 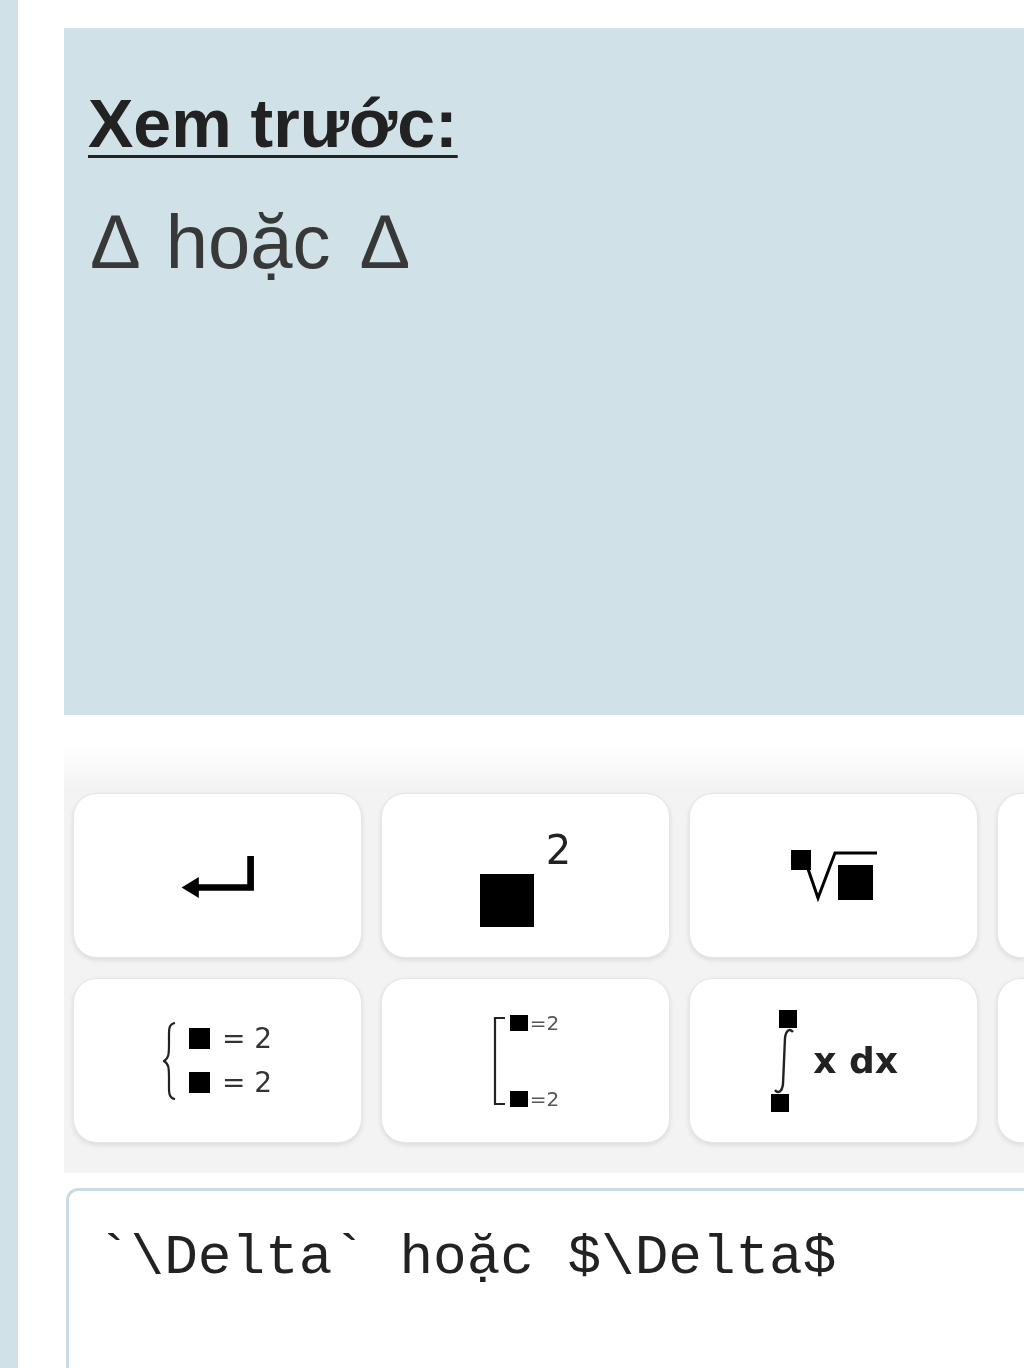 I want to click on root-icon, so click(x=833, y=875).